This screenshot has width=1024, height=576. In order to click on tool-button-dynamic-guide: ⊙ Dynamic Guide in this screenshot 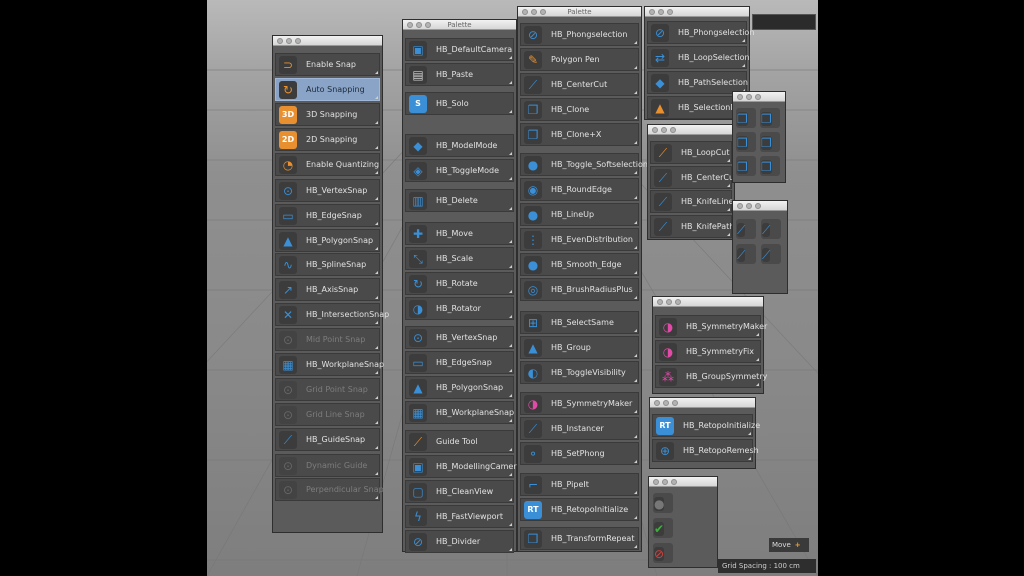, I will do `click(327, 465)`.